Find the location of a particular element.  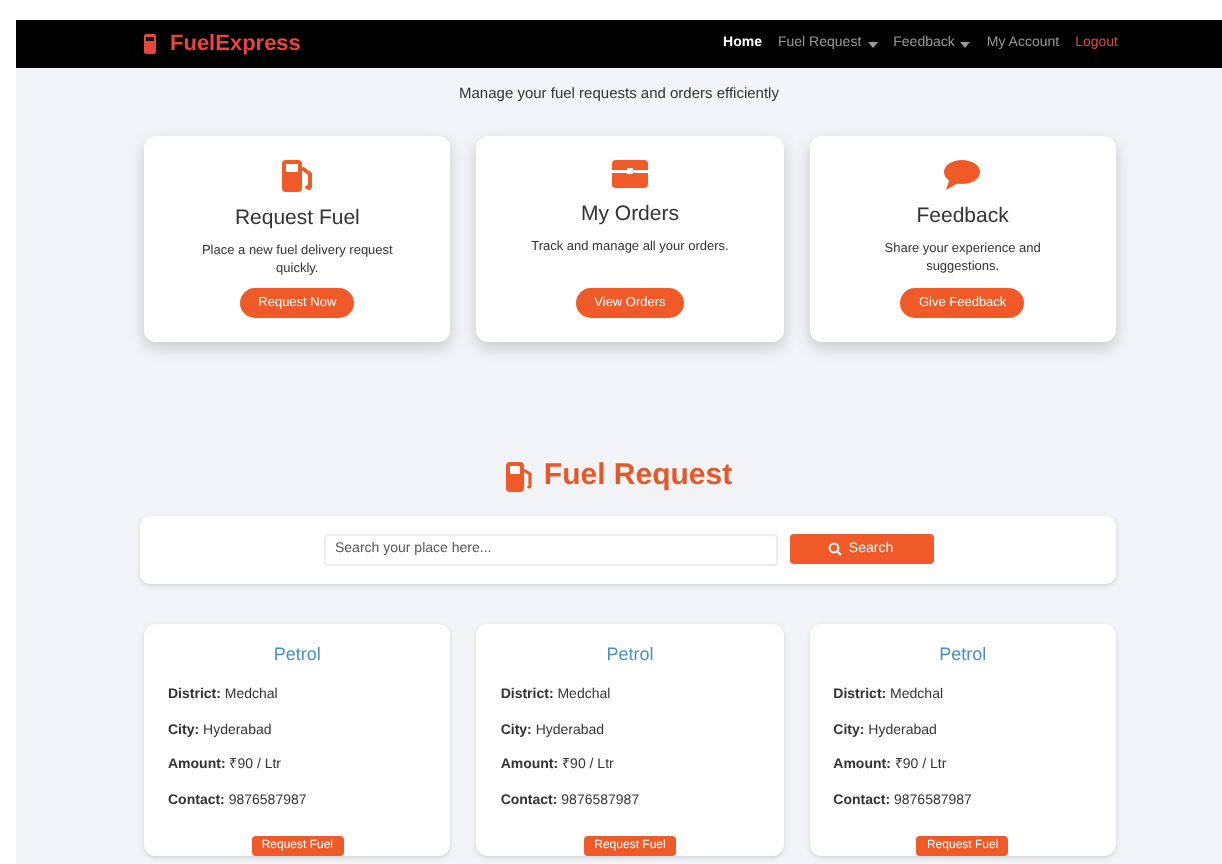

section-heading: Fuel Request is located at coordinates (638, 476).